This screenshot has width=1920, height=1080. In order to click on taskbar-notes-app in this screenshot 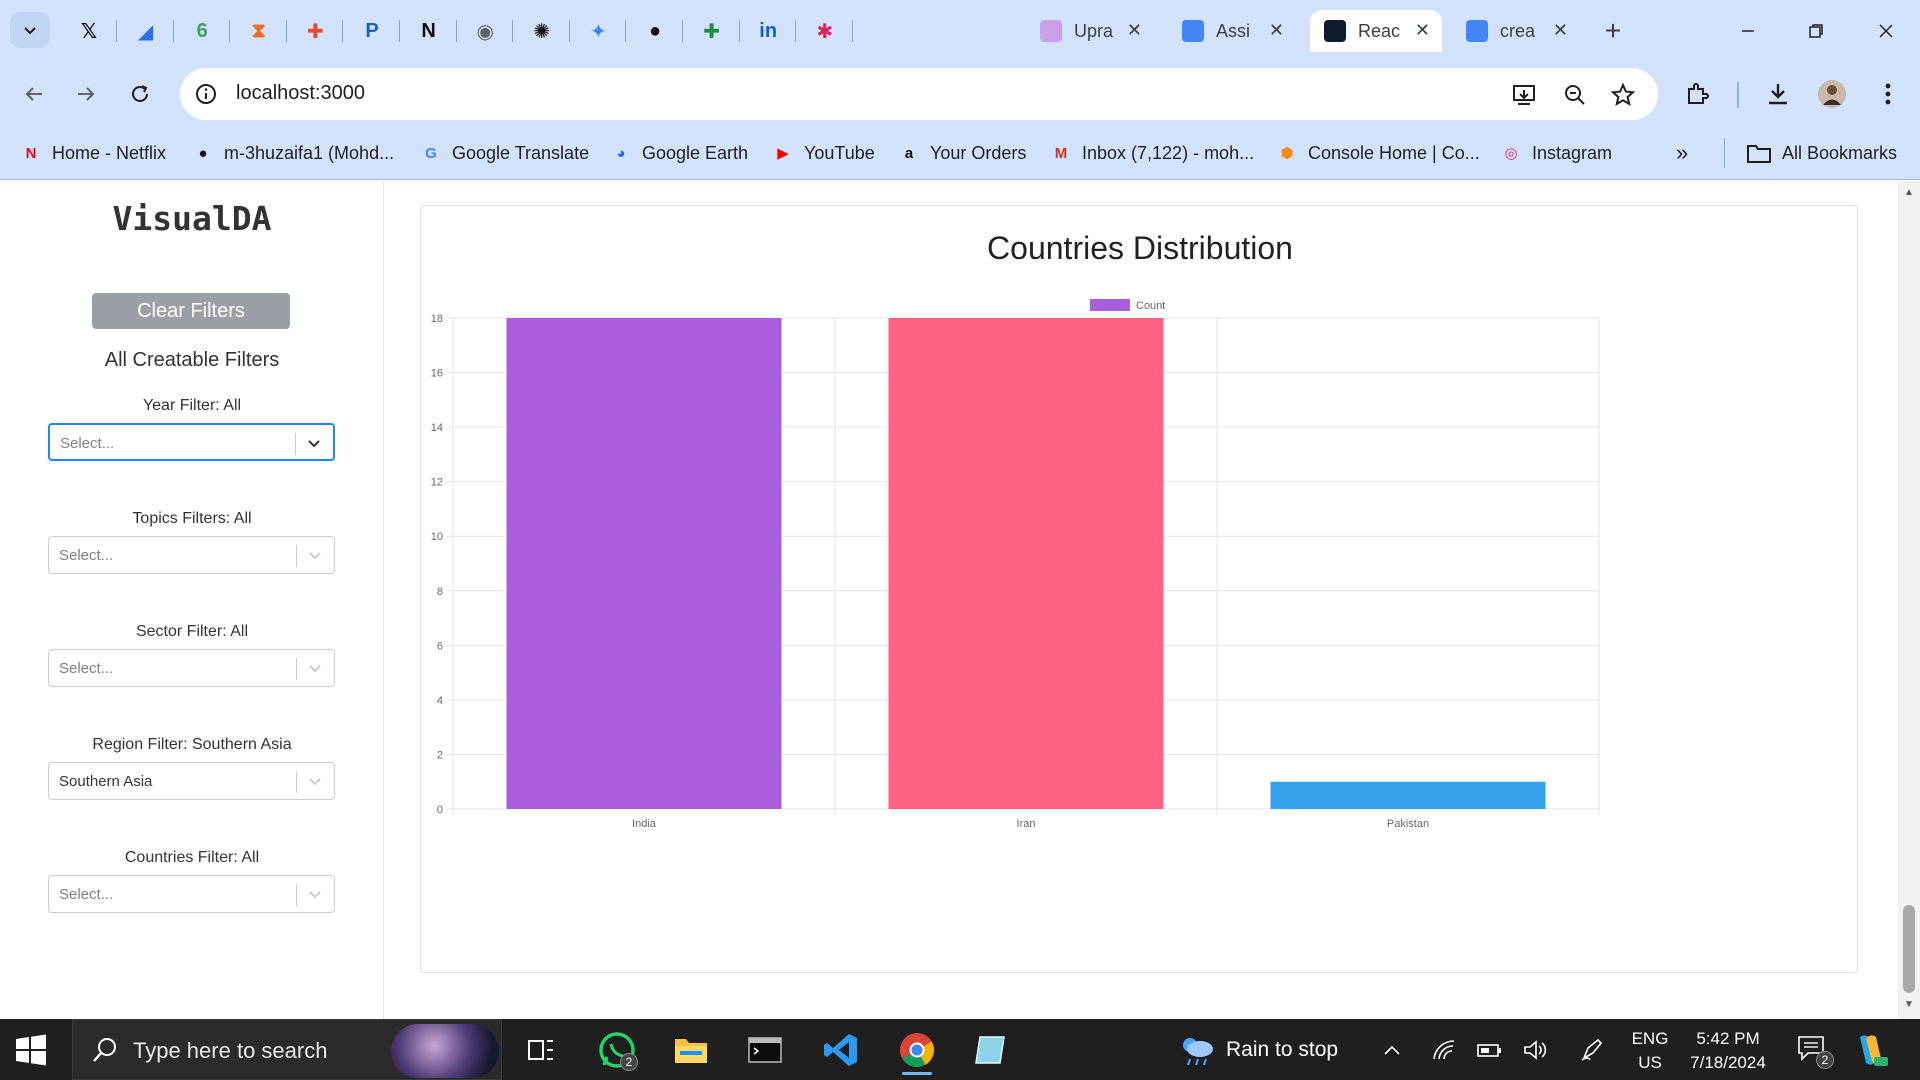, I will do `click(991, 1050)`.